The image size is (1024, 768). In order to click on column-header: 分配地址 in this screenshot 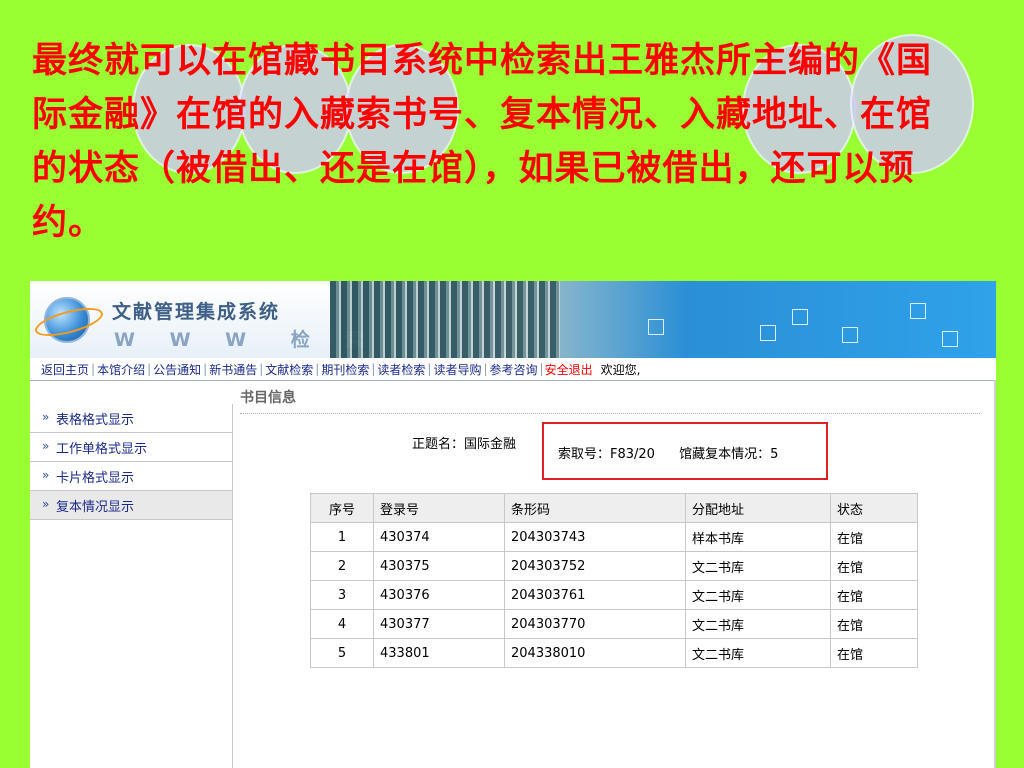, I will do `click(758, 508)`.